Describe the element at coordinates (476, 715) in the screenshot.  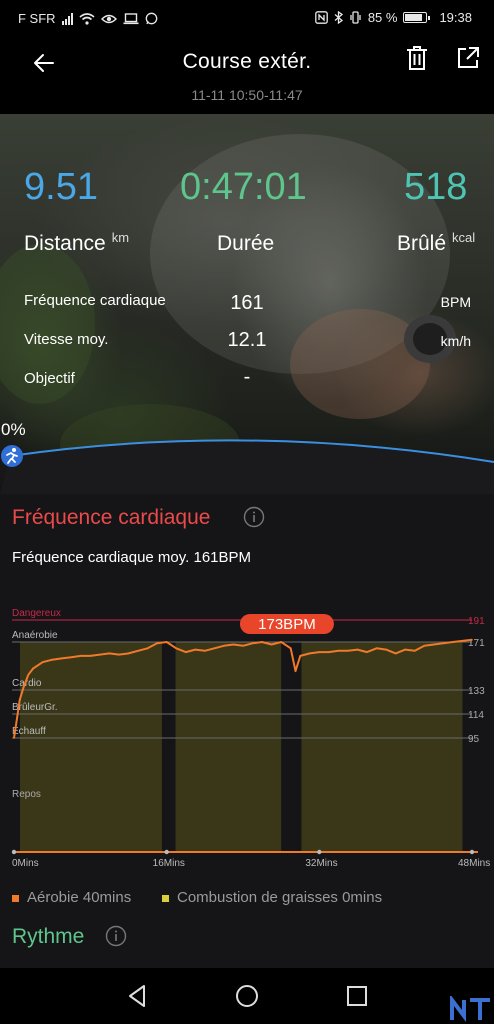
I see `y-tick-label: 114` at that location.